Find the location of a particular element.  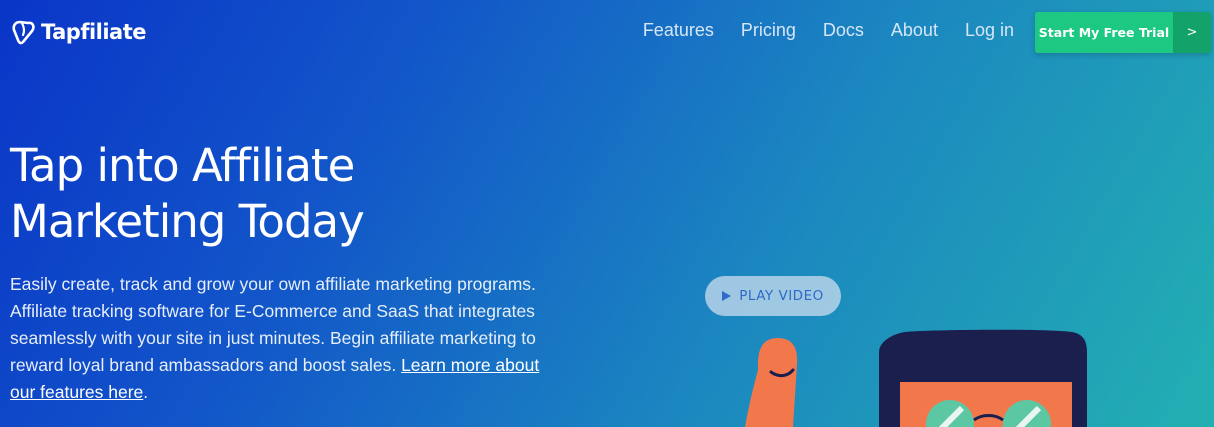

nav-docs: Docs is located at coordinates (843, 30).